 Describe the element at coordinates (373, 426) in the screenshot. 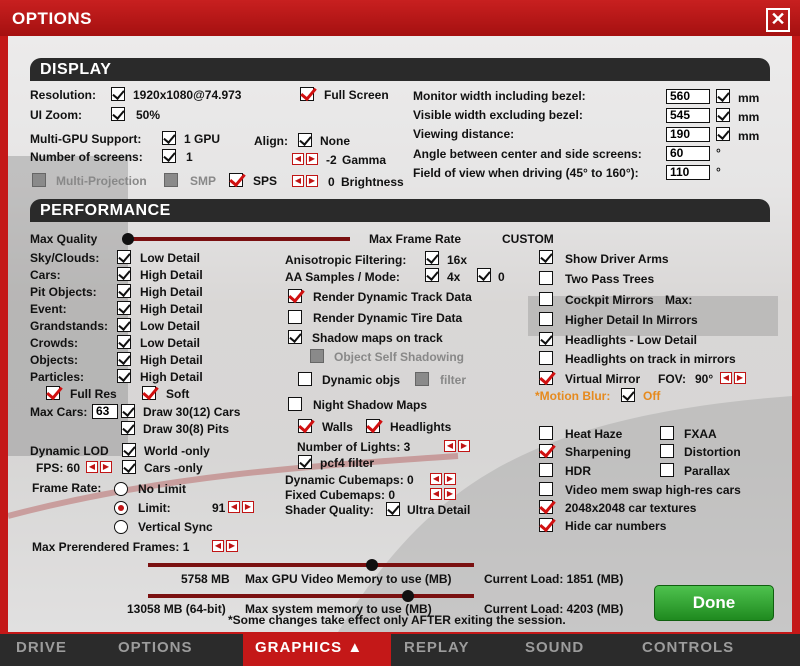

I see `headlights-shadow-checkbox` at that location.